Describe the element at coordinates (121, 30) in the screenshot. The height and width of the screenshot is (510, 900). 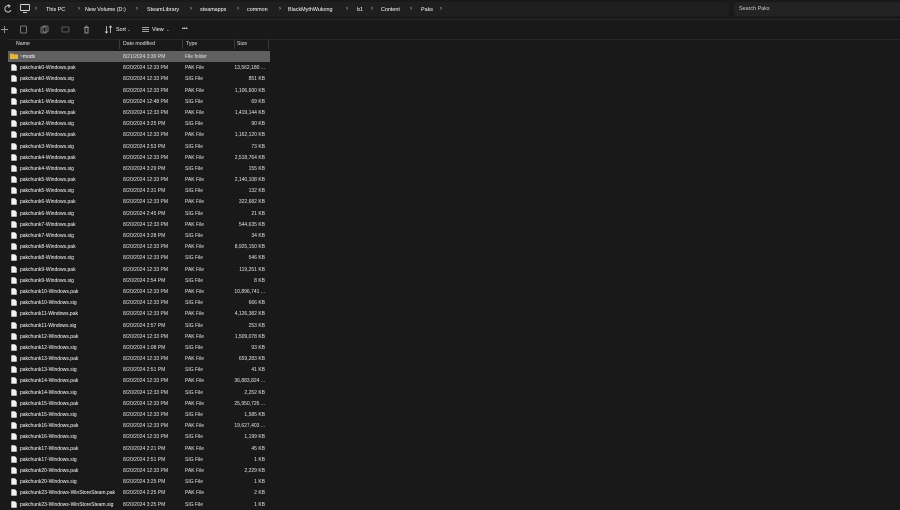
I see `sort-button: Sort` at that location.